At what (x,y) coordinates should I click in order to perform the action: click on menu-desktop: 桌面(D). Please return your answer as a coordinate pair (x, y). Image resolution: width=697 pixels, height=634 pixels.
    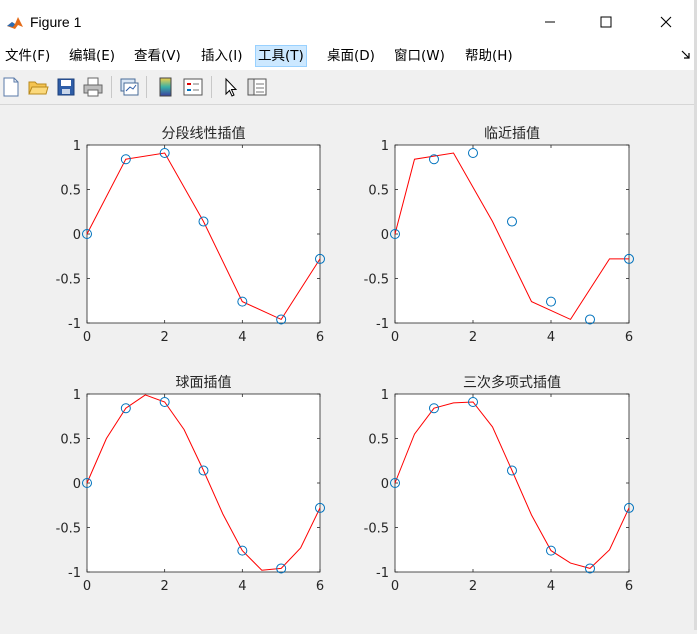
    Looking at the image, I should click on (351, 56).